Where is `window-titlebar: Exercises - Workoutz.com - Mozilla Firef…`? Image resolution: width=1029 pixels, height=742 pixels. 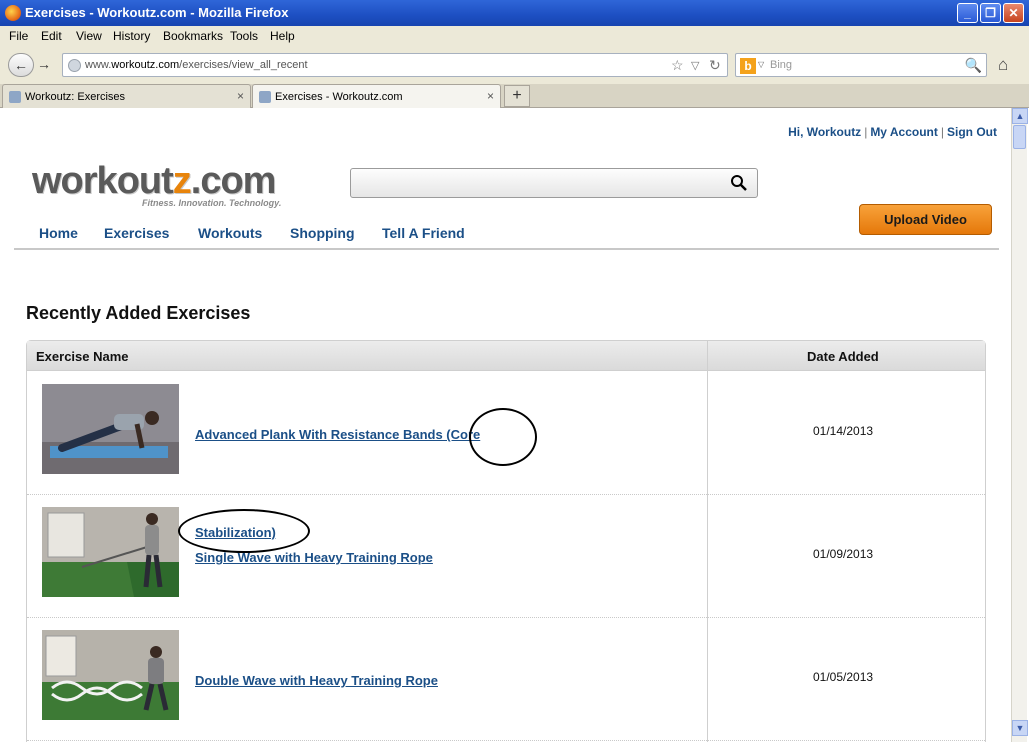 window-titlebar: Exercises - Workoutz.com - Mozilla Firef… is located at coordinates (514, 13).